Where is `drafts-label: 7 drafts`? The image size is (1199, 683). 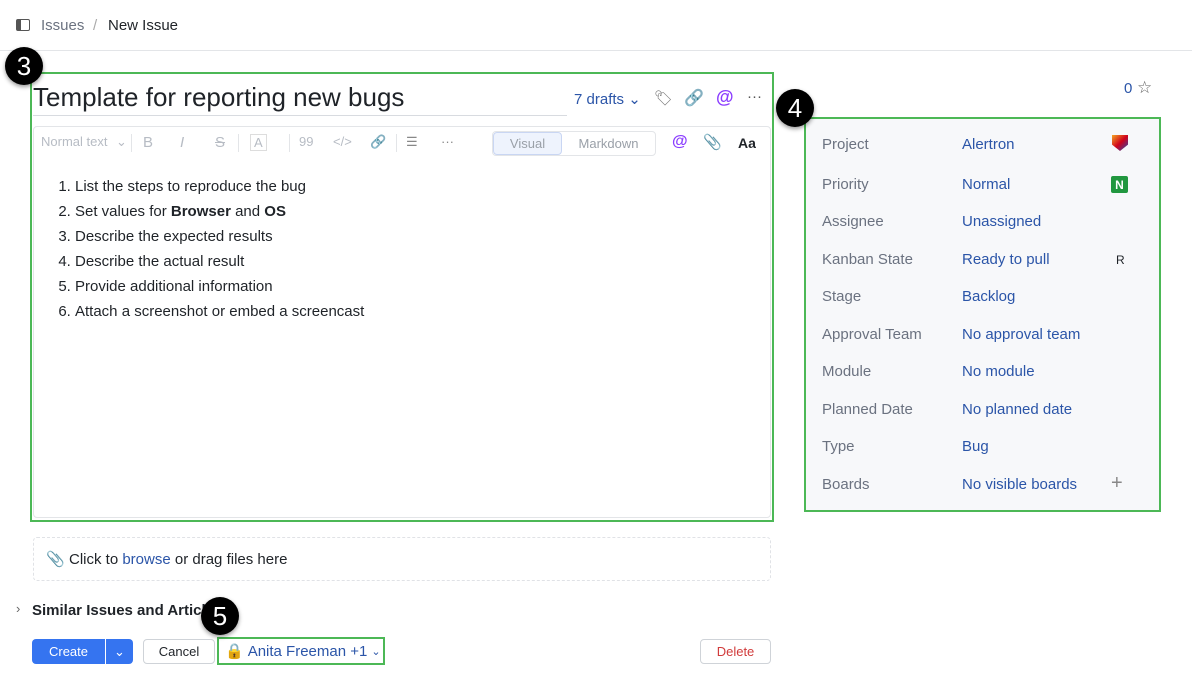 drafts-label: 7 drafts is located at coordinates (599, 99).